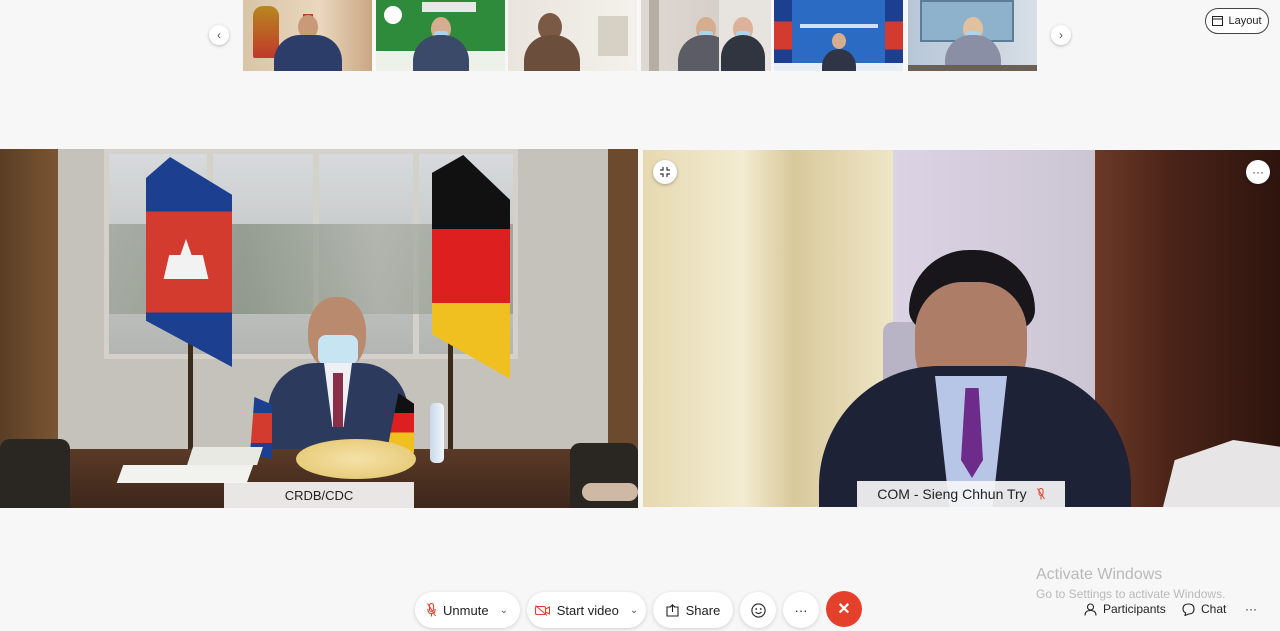 This screenshot has width=1280, height=631. I want to click on cambodia-flag-right, so click(894, 35).